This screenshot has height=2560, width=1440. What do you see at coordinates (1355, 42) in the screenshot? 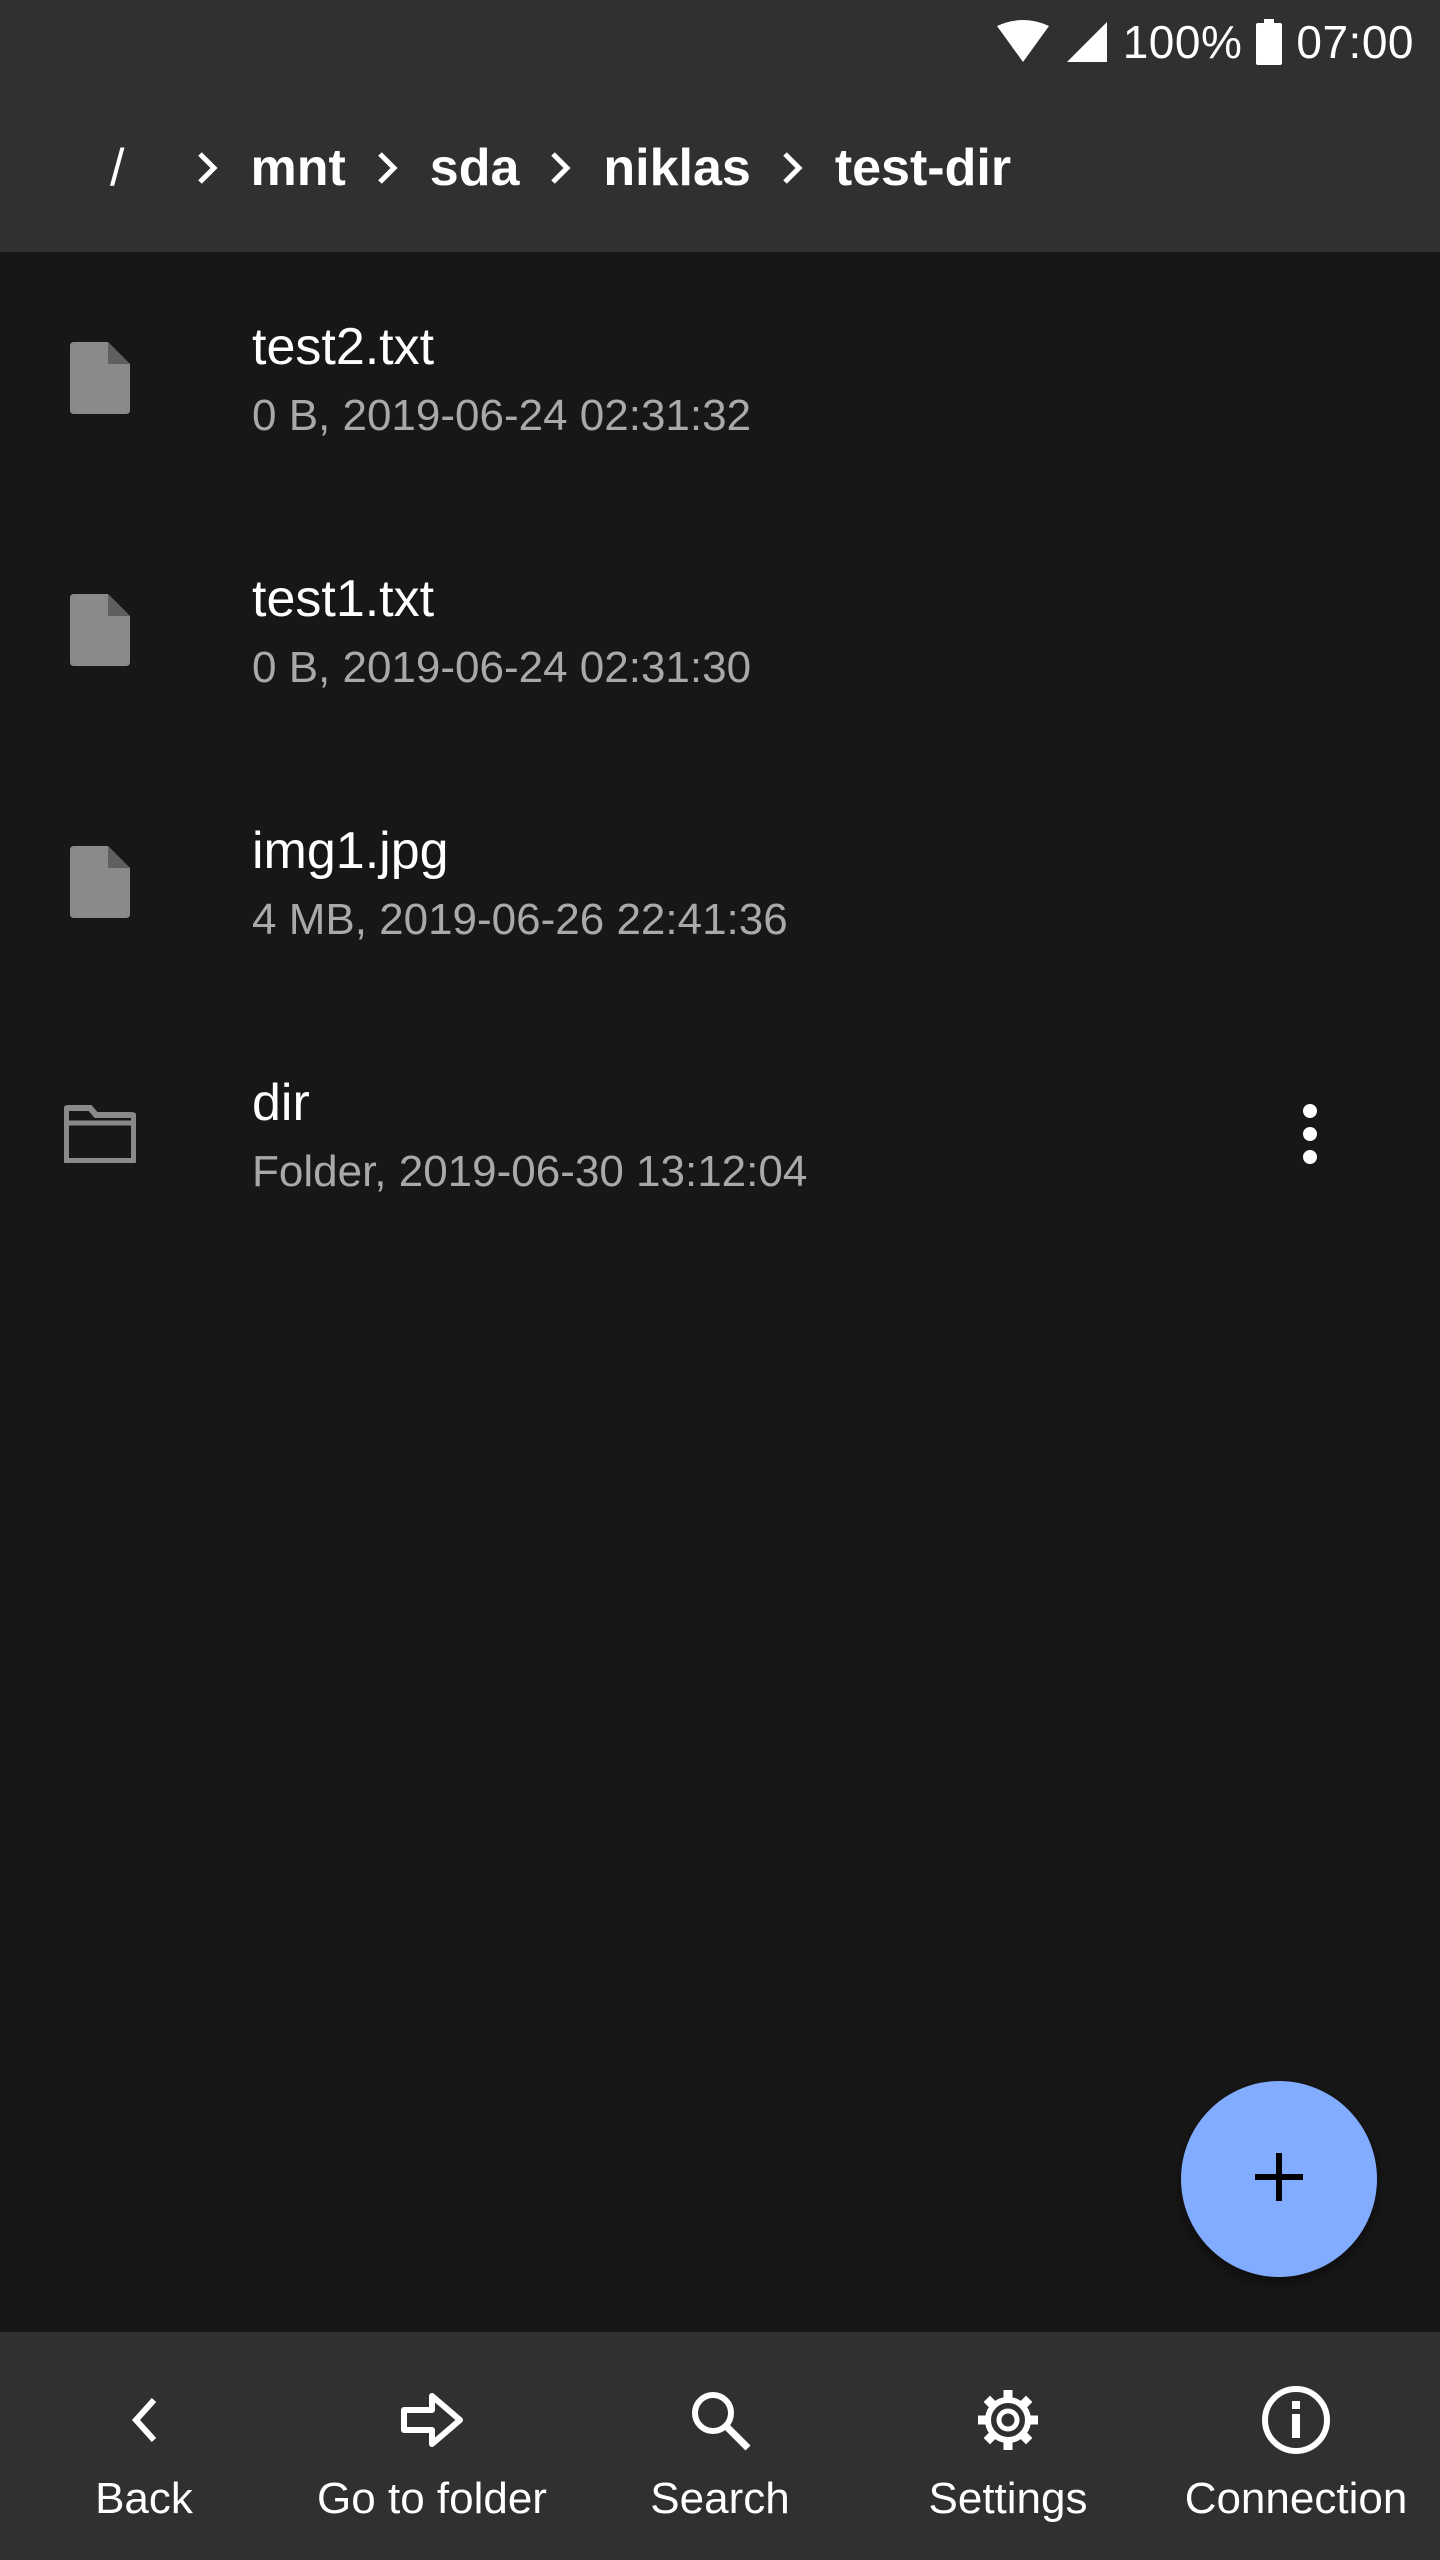
I see `clock: 07:00` at bounding box center [1355, 42].